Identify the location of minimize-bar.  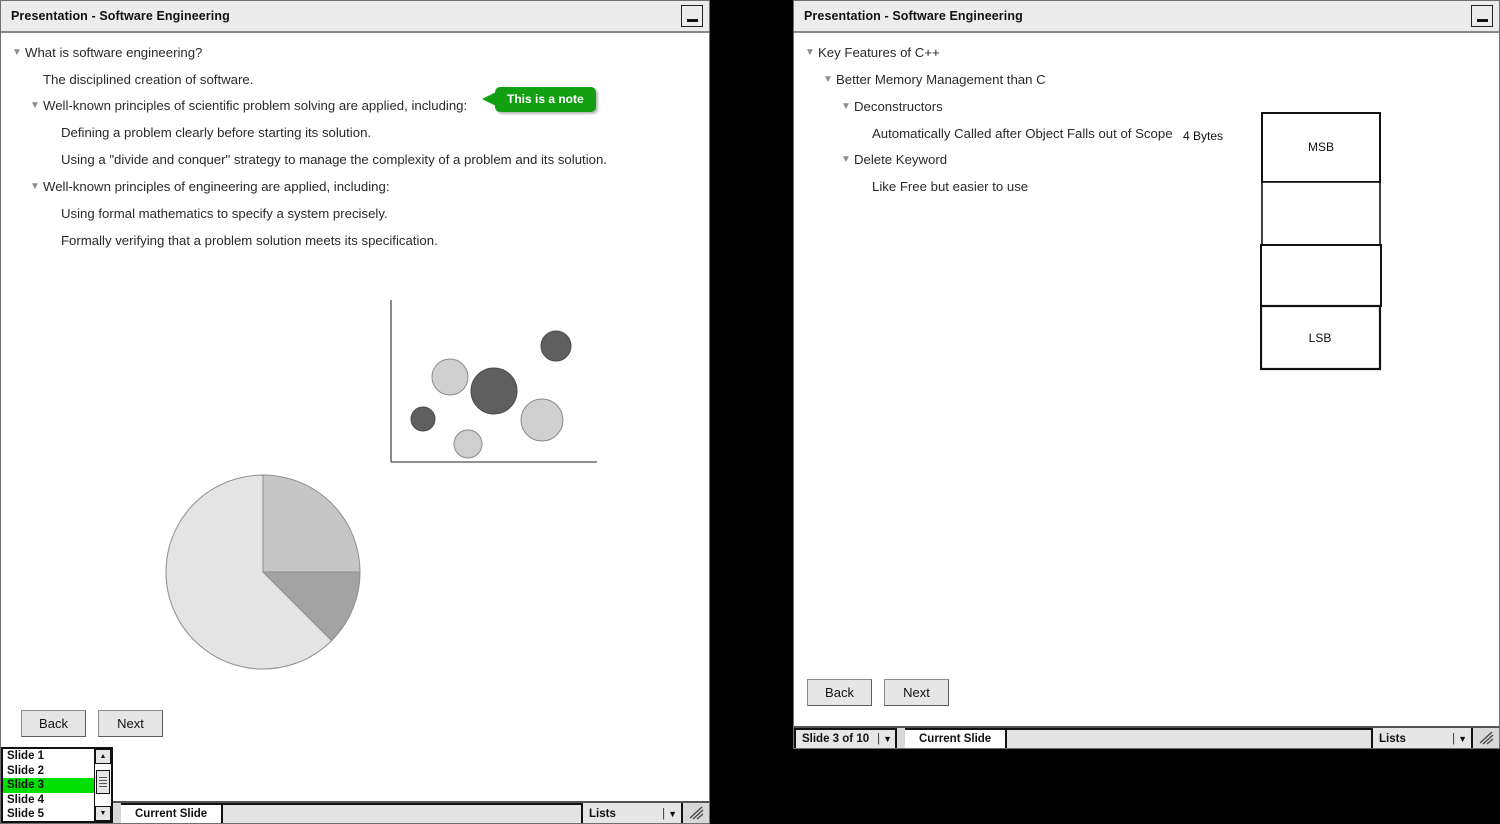
(1482, 20).